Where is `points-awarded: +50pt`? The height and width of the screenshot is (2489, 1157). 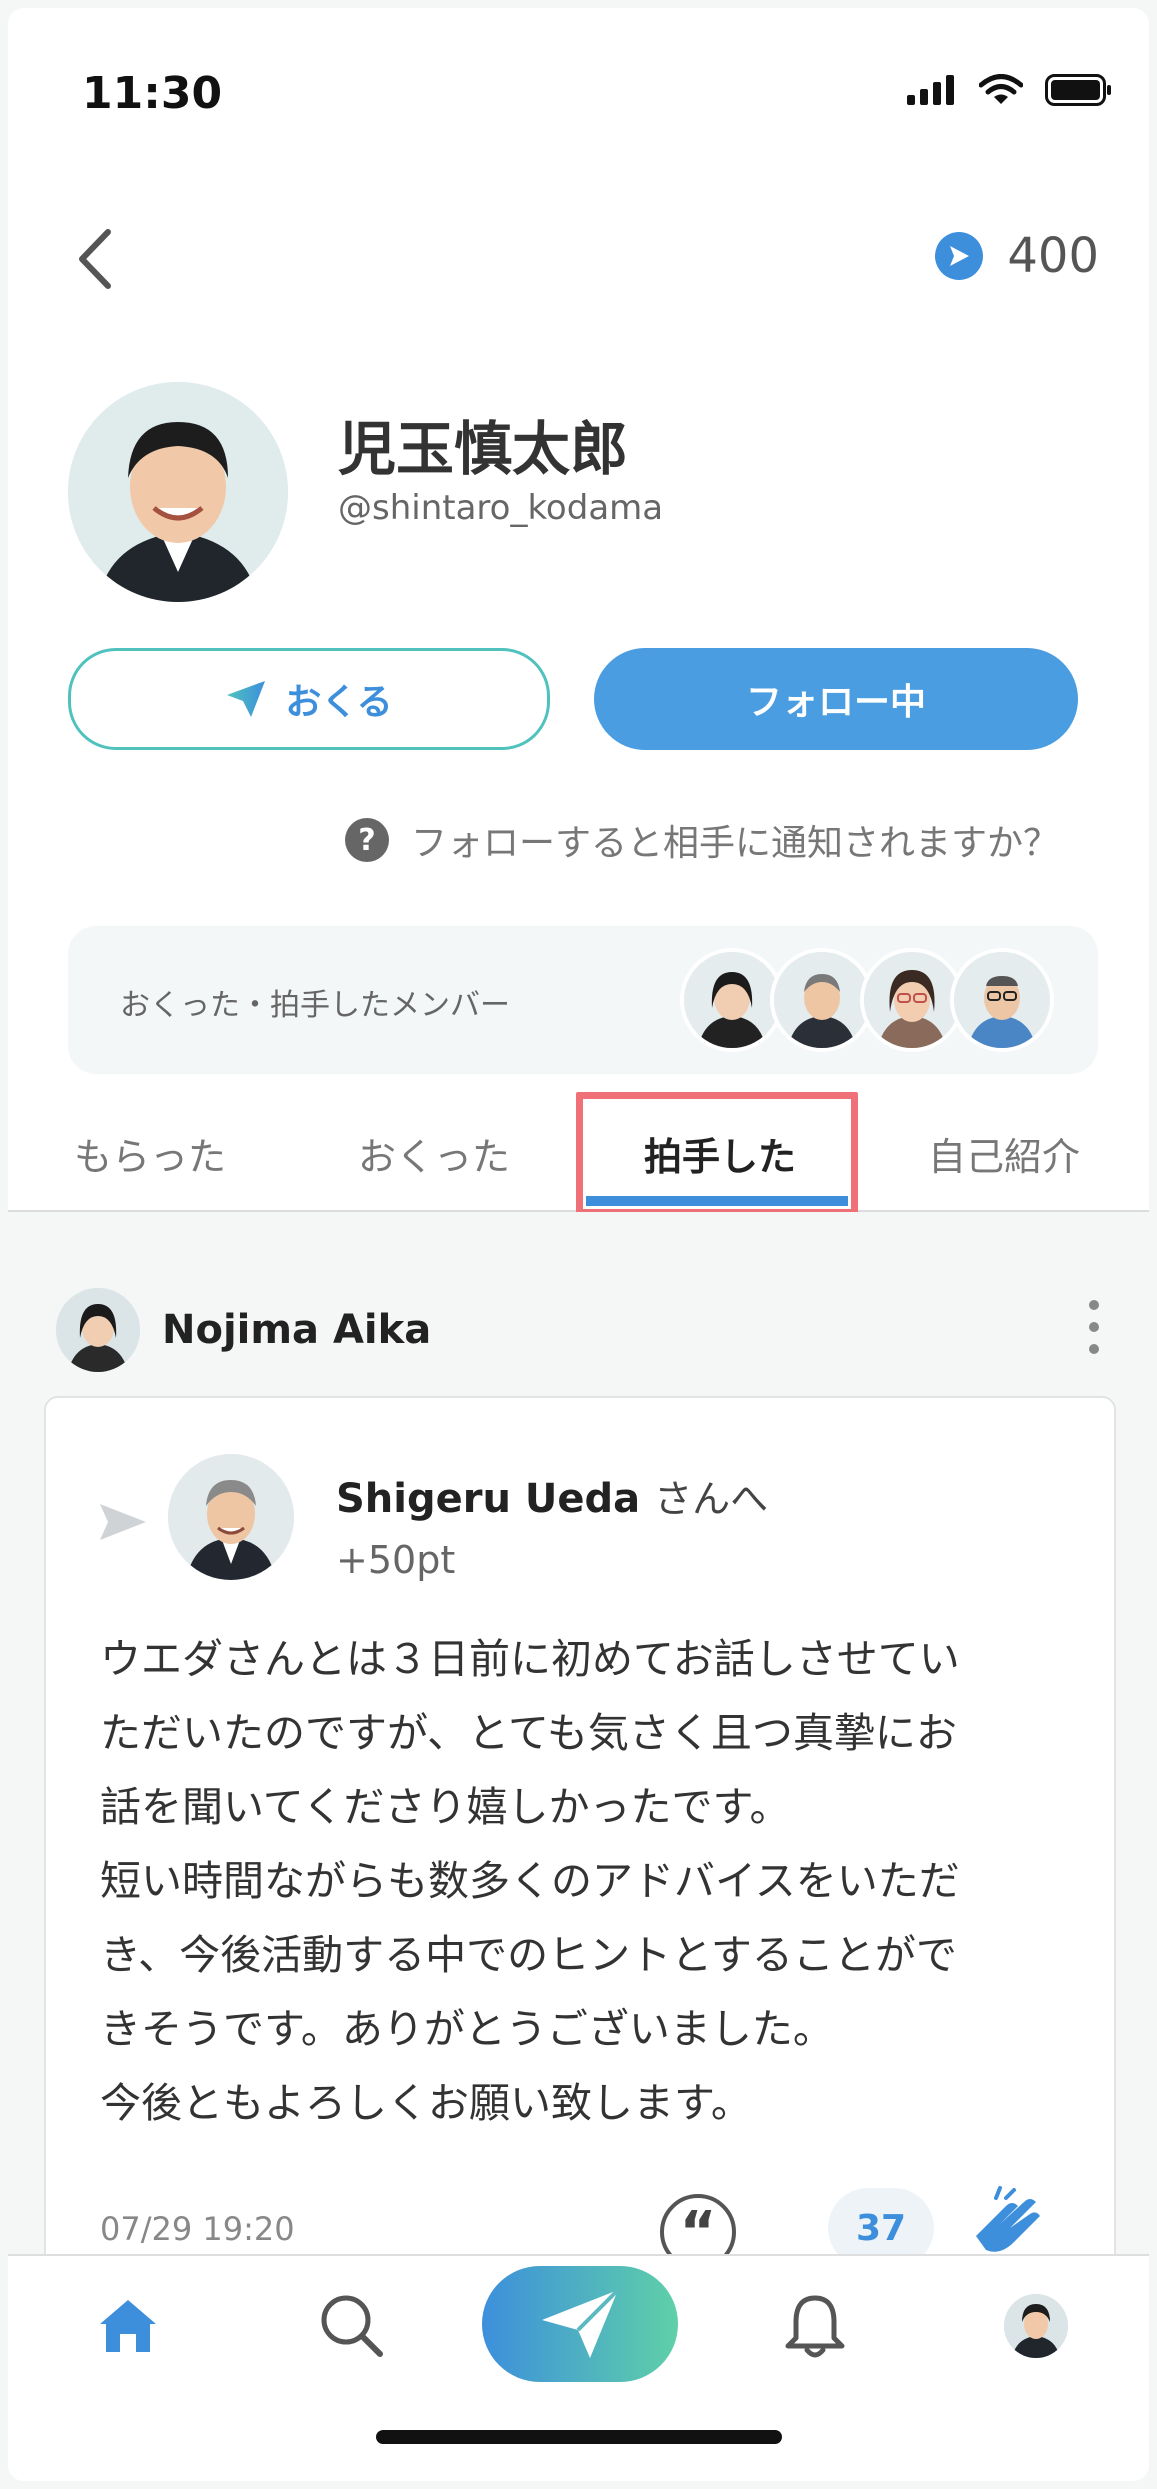
points-awarded: +50pt is located at coordinates (396, 1560).